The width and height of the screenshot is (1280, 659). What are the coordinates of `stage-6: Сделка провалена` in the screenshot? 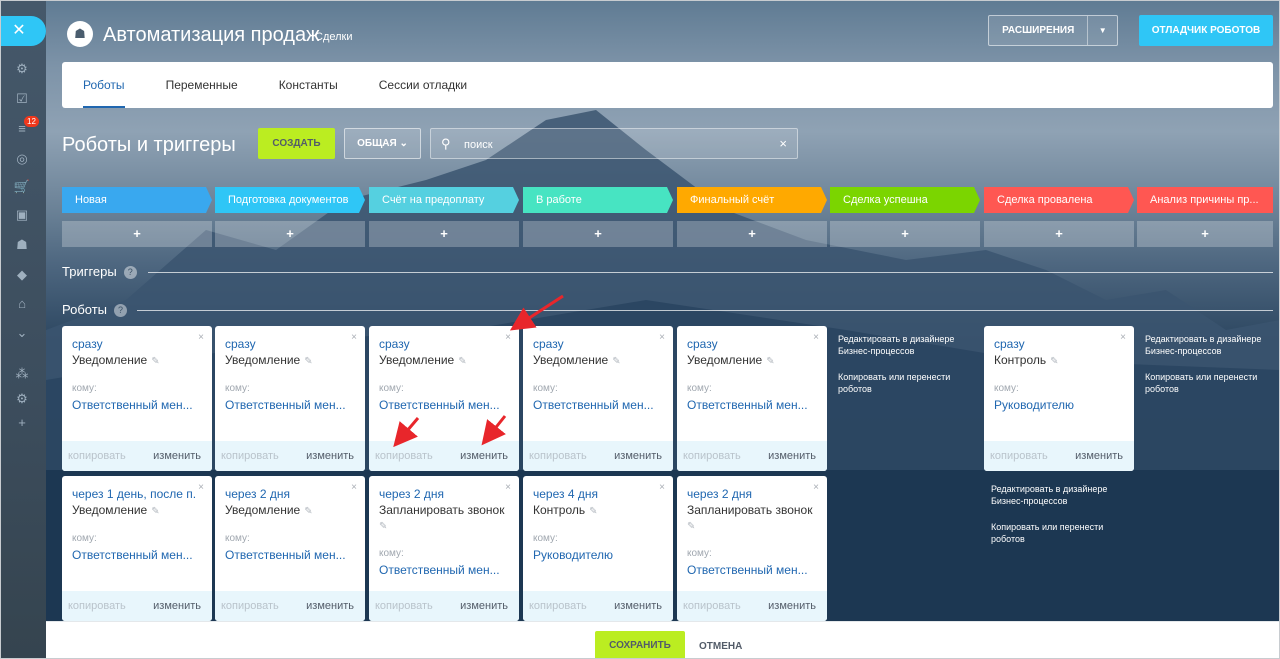 It's located at (1059, 200).